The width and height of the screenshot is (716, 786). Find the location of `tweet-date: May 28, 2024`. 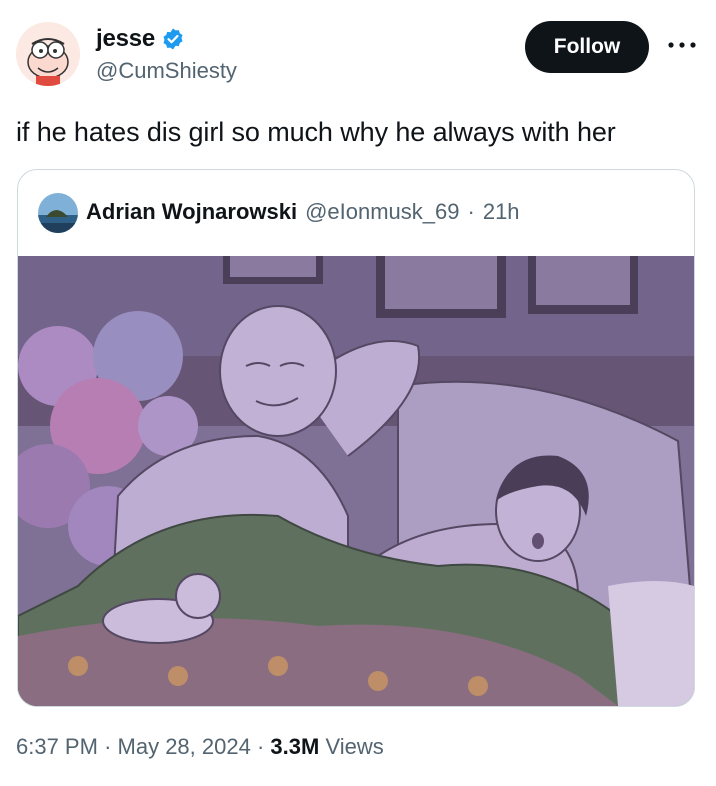

tweet-date: May 28, 2024 is located at coordinates (184, 746).